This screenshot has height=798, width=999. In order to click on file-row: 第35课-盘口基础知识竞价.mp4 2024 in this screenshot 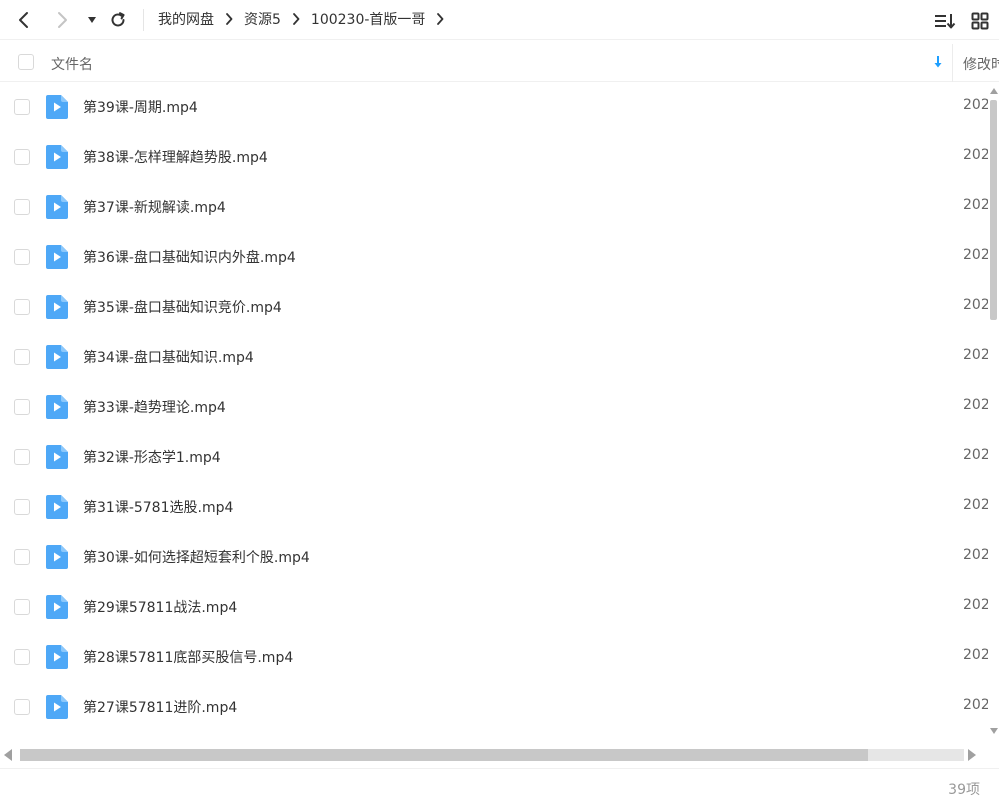, I will do `click(494, 307)`.